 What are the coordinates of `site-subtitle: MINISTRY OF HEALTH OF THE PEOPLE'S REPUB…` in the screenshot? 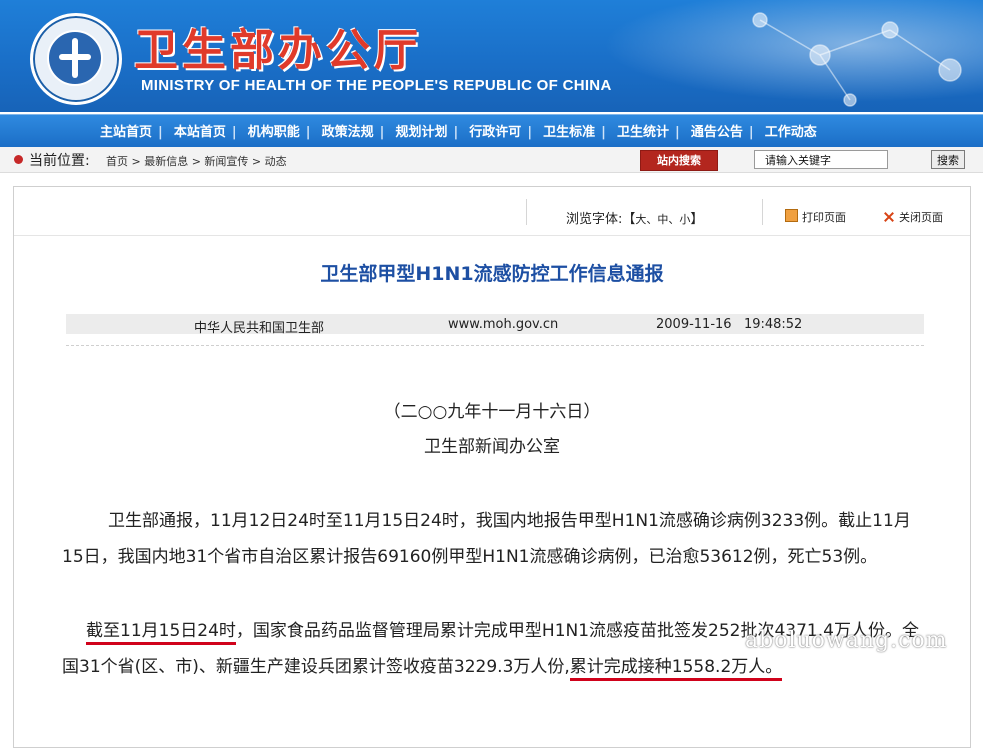 It's located at (376, 85).